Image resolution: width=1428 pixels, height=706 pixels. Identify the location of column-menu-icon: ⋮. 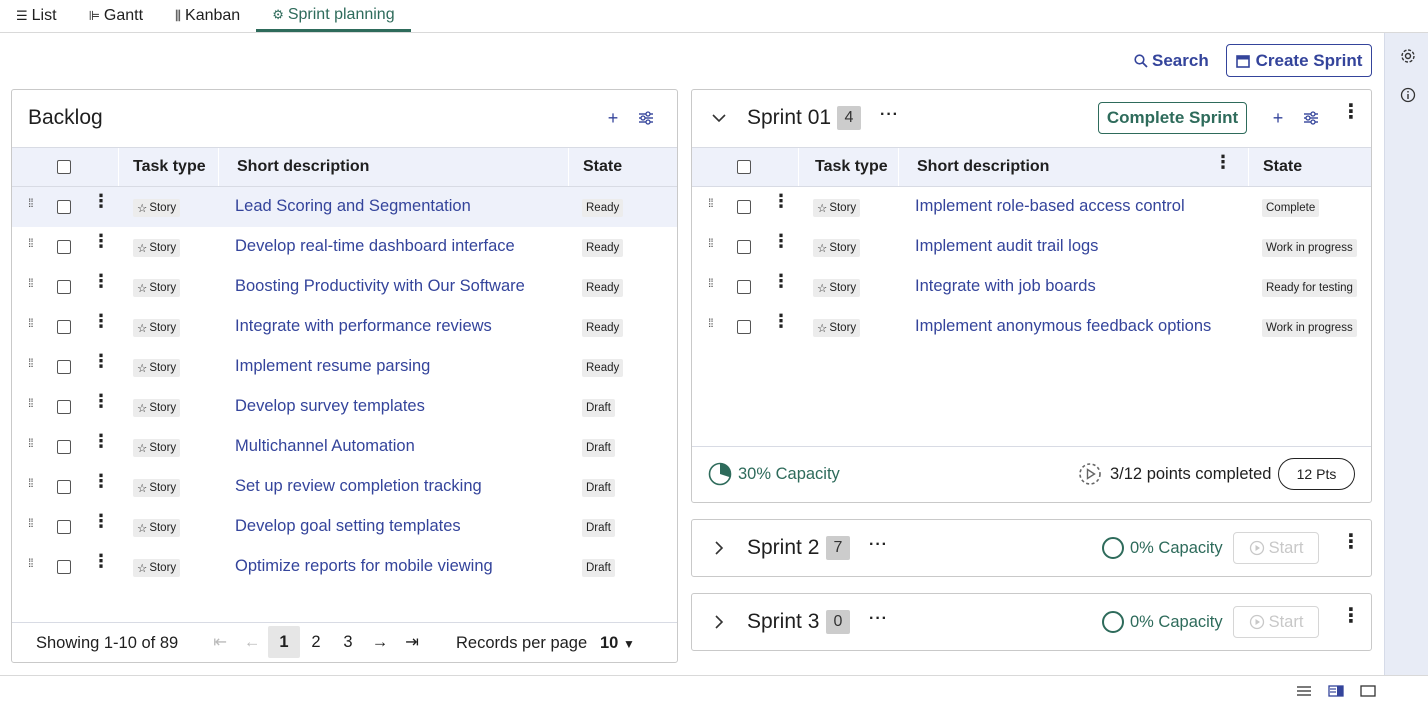
(1223, 162).